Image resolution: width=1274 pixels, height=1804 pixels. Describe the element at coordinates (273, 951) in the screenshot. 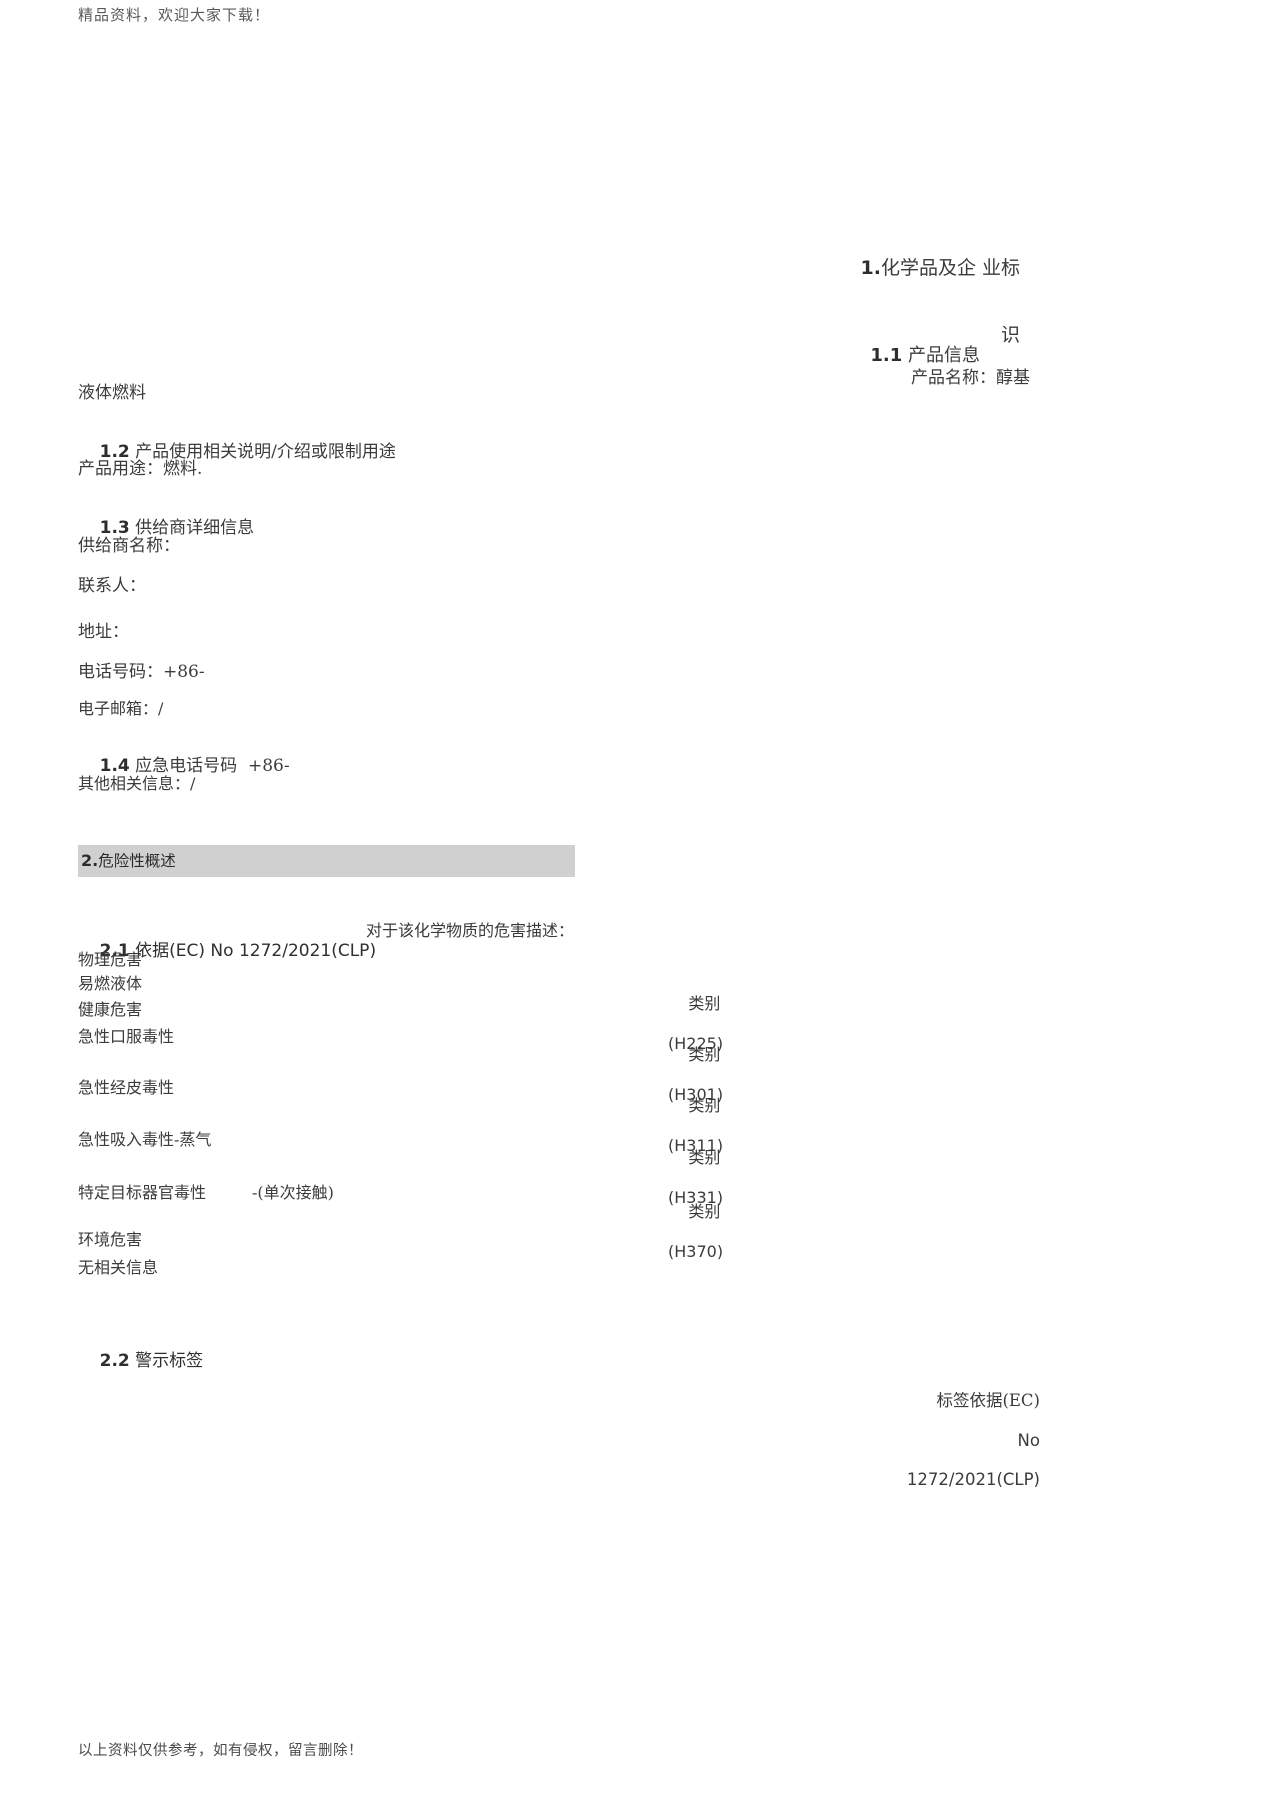

I see `subsection-2-1-regulation: (EC) No 1272/2021(CLP)` at that location.